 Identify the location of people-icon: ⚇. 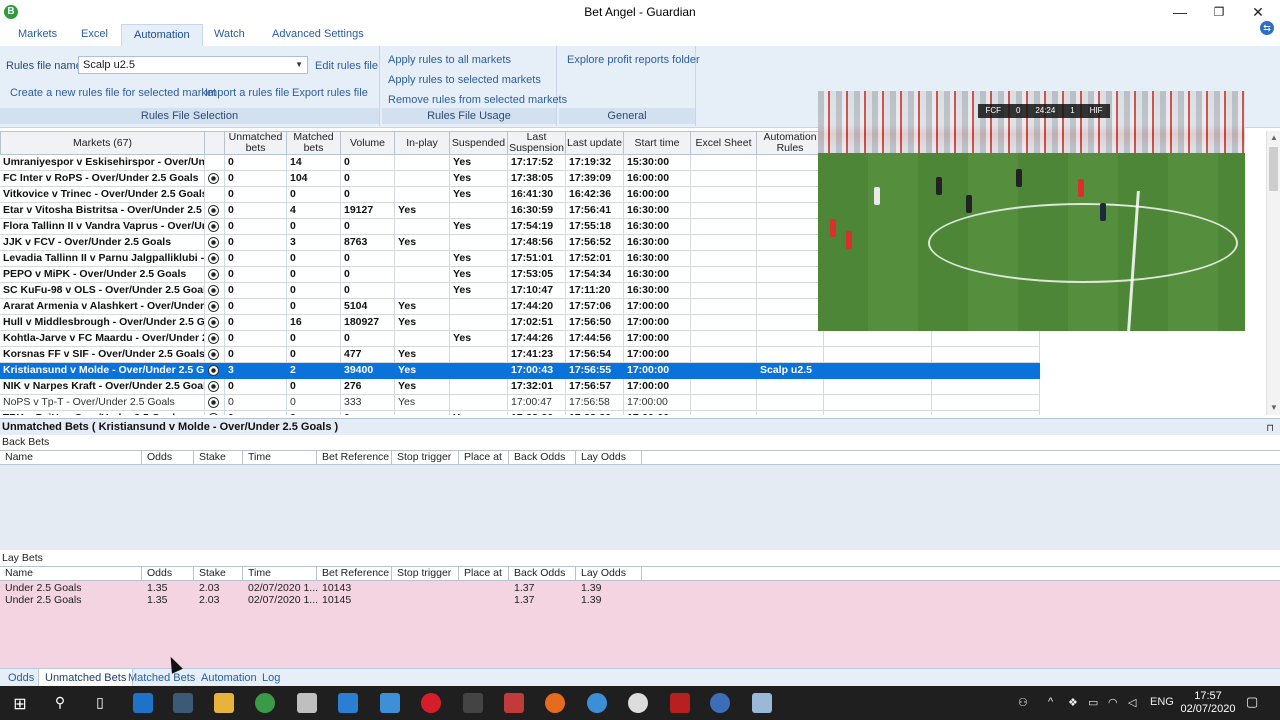
(1023, 702).